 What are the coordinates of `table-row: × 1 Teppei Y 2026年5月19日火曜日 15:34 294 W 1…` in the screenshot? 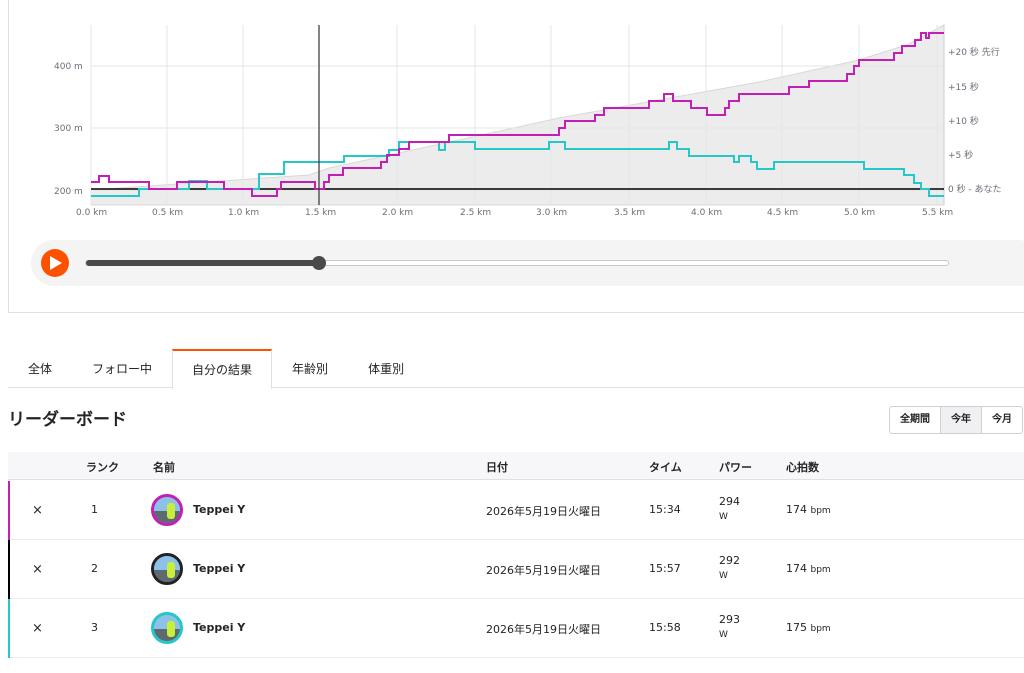 It's located at (516, 510).